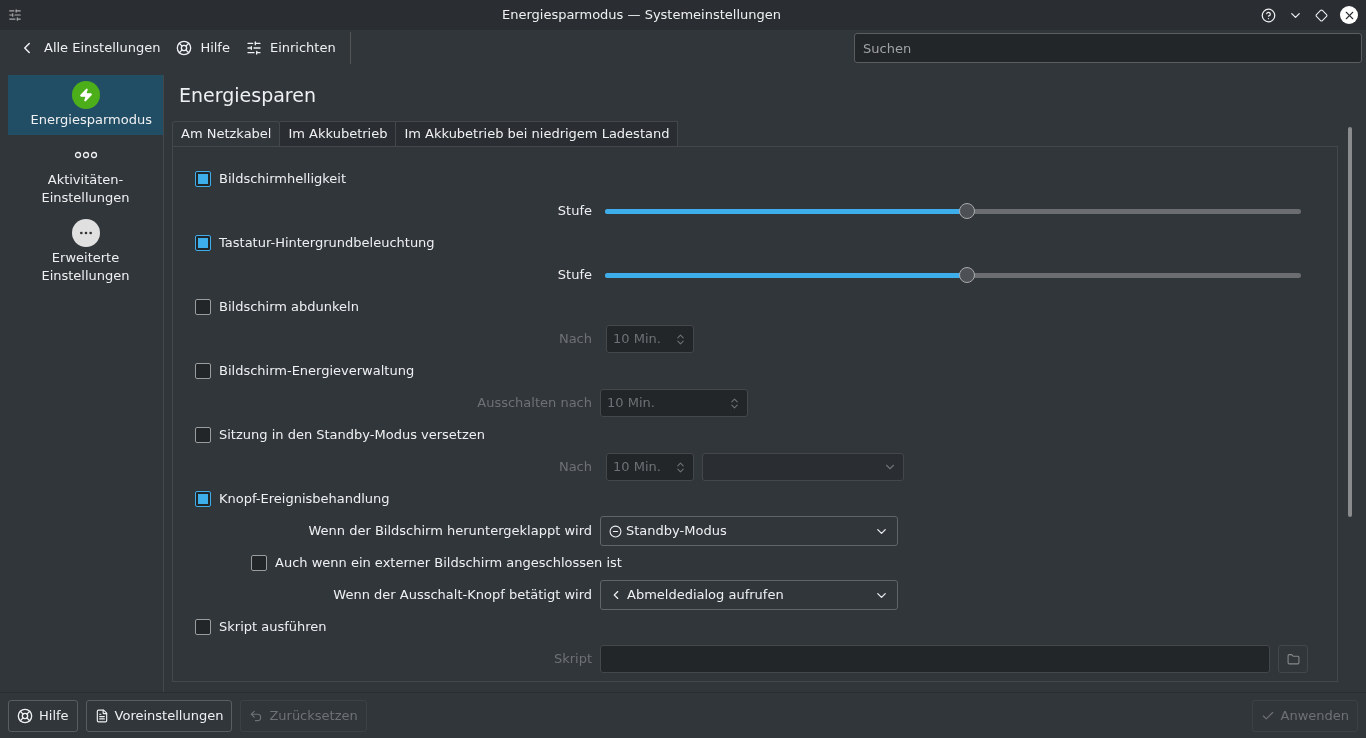  Describe the element at coordinates (338, 134) in the screenshot. I see `tab: Im Akkubetrieb` at that location.